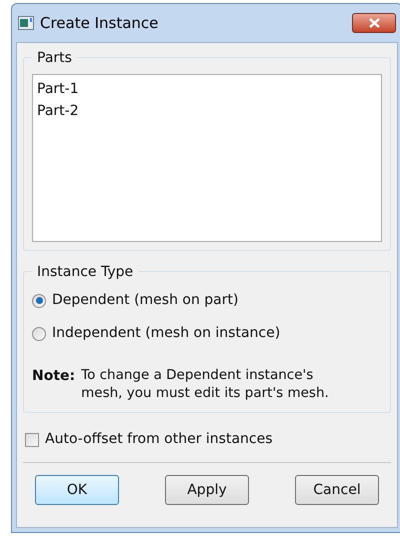 The image size is (400, 537). Describe the element at coordinates (207, 111) in the screenshot. I see `list-item: Part-2` at that location.